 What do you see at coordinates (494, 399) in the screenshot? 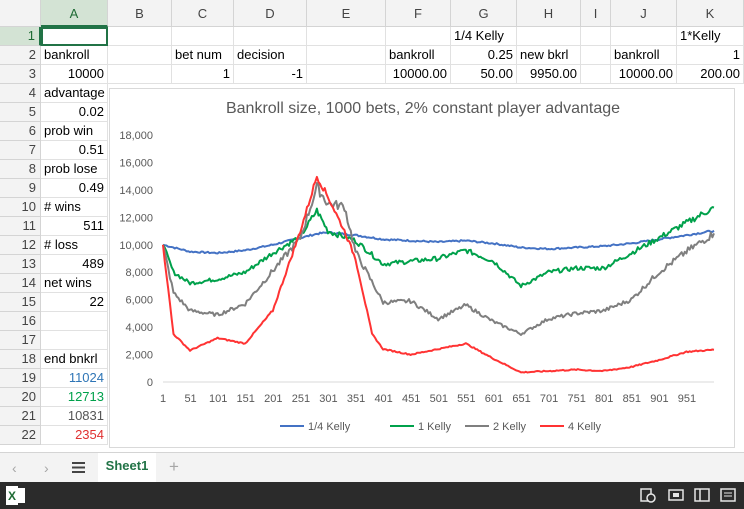
I see `x-tick-label: 601` at bounding box center [494, 399].